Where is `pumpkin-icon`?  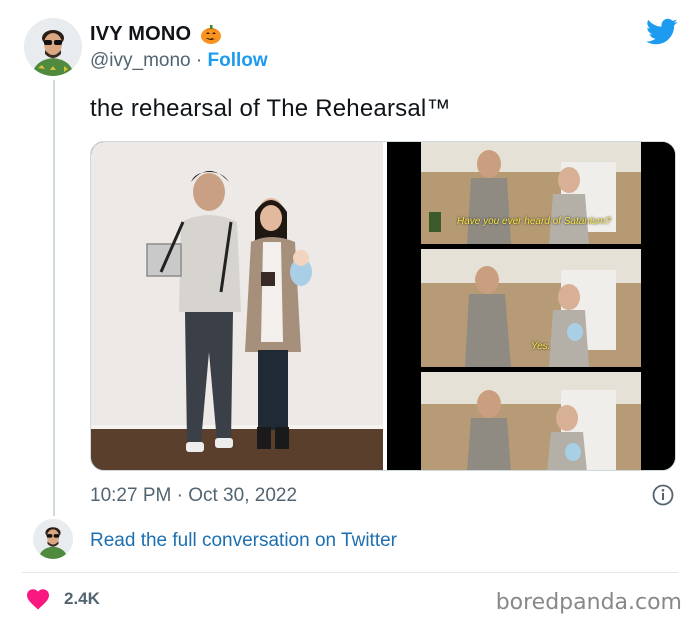 pumpkin-icon is located at coordinates (211, 34).